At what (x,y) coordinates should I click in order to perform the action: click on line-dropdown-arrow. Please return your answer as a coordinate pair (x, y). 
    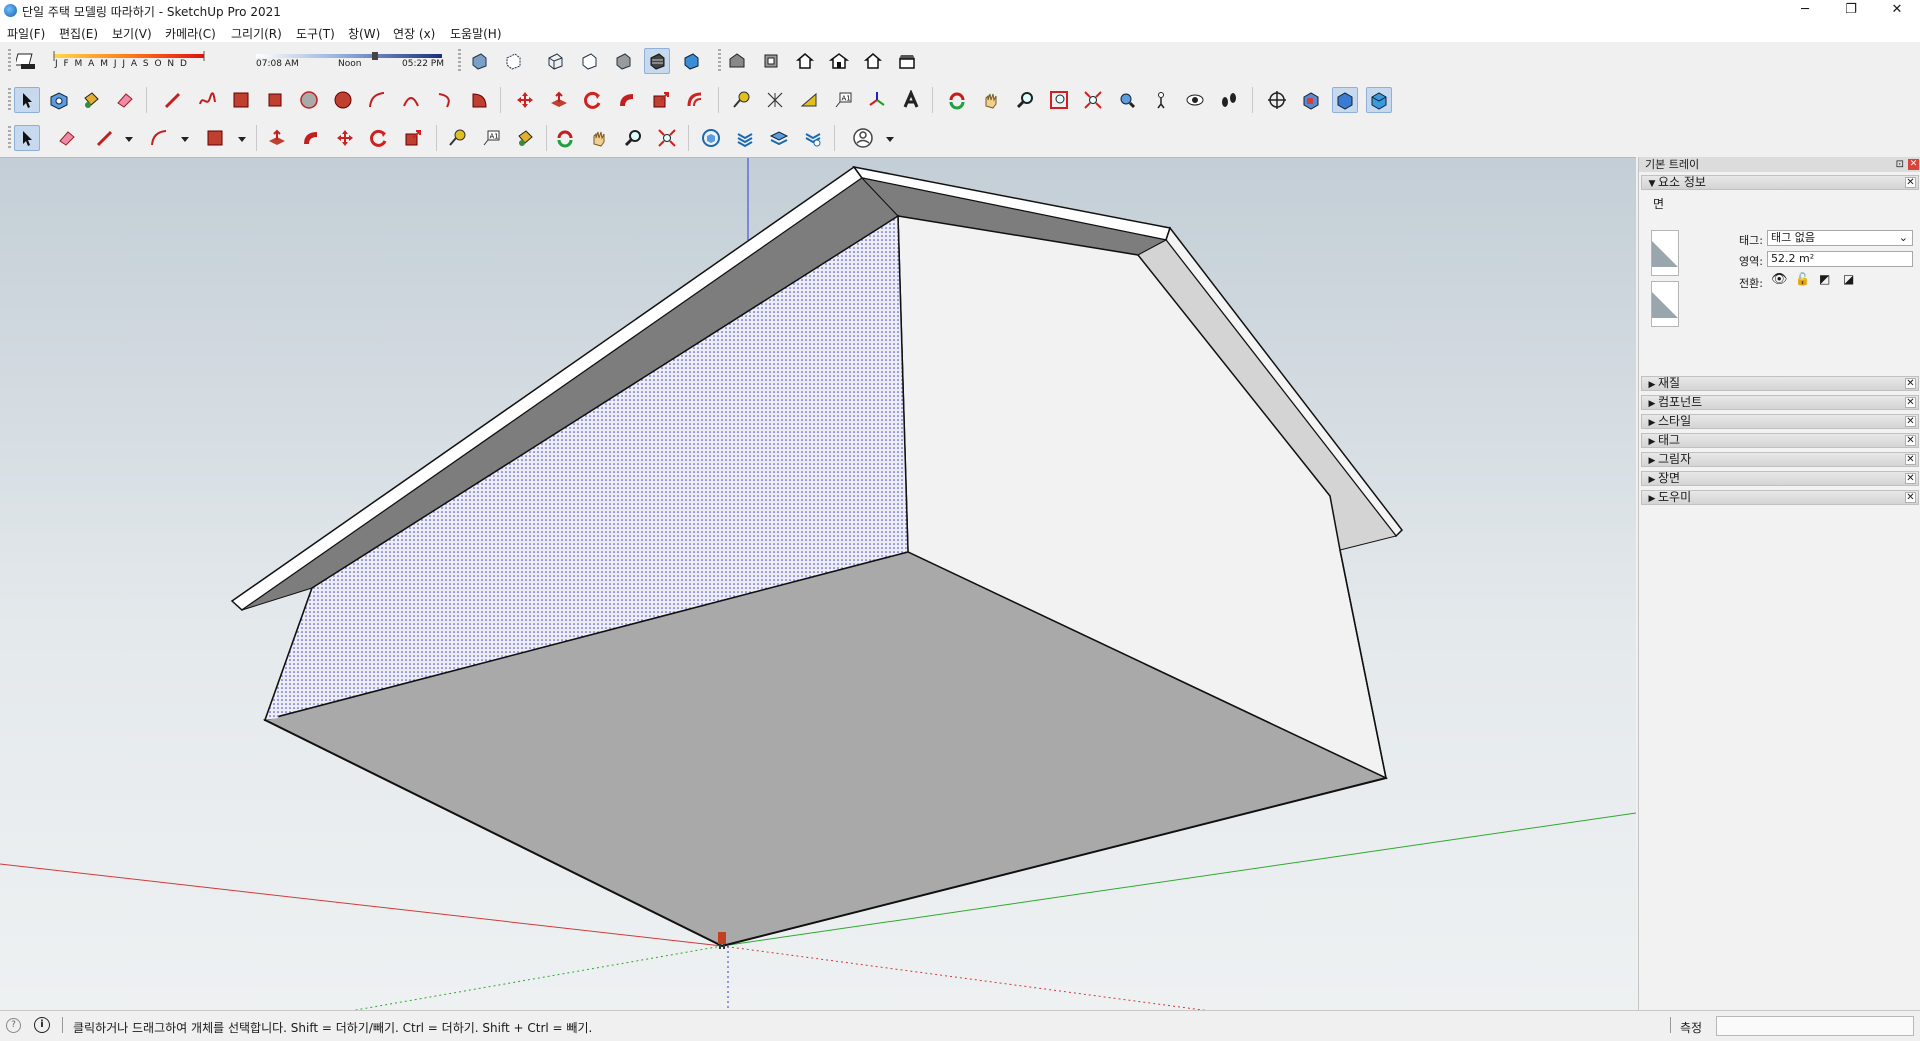
    Looking at the image, I should click on (129, 139).